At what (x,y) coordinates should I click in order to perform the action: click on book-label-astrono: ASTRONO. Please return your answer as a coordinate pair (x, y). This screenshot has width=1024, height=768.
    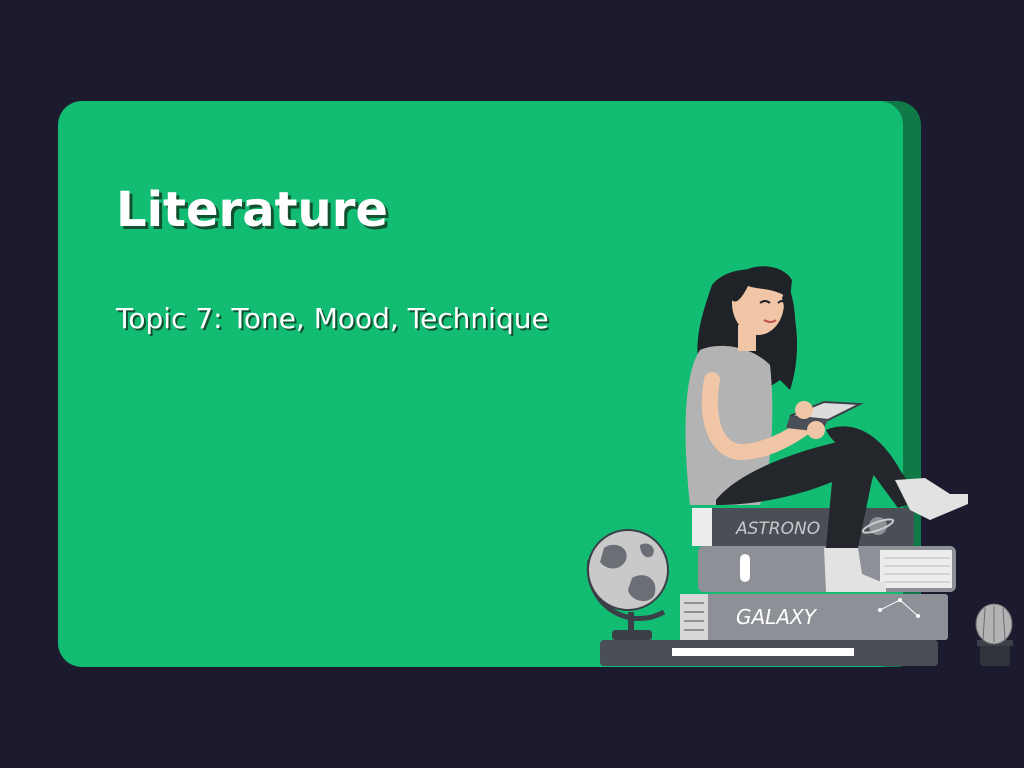
    Looking at the image, I should click on (777, 529).